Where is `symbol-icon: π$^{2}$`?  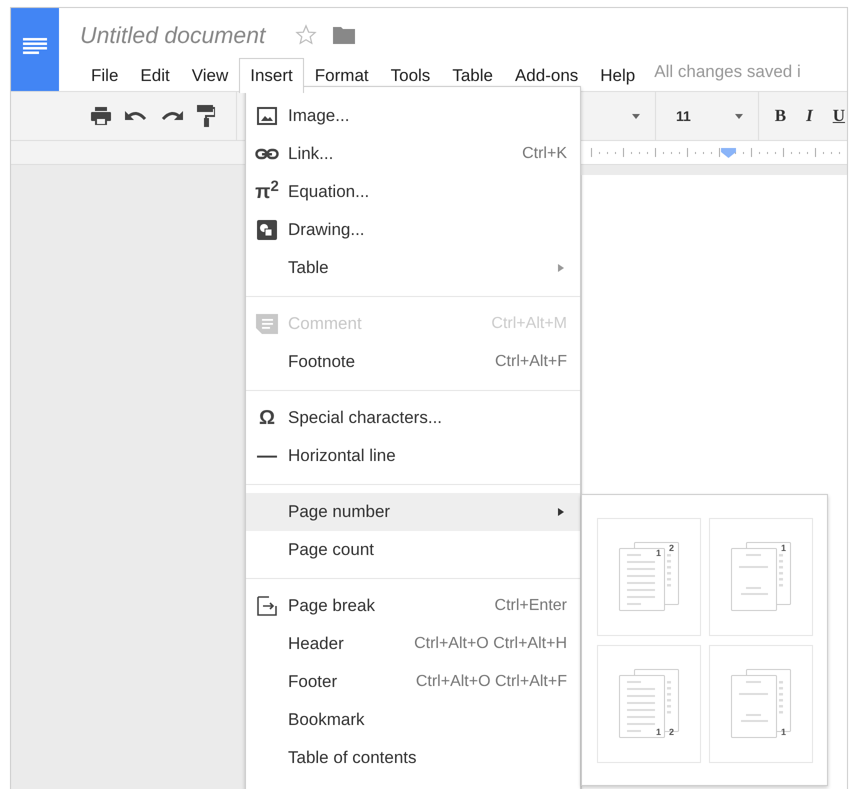
symbol-icon: π$^{2}$ is located at coordinates (267, 192).